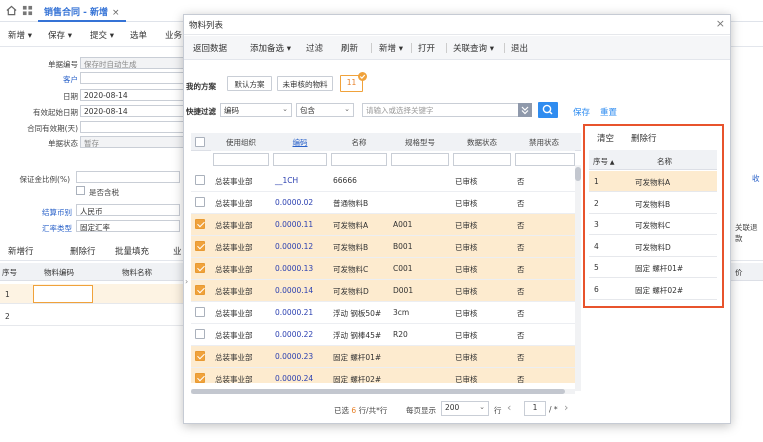 This screenshot has height=442, width=763. What do you see at coordinates (653, 267) in the screenshot?
I see `panel-row: 5 固定 螺杆01#` at bounding box center [653, 267].